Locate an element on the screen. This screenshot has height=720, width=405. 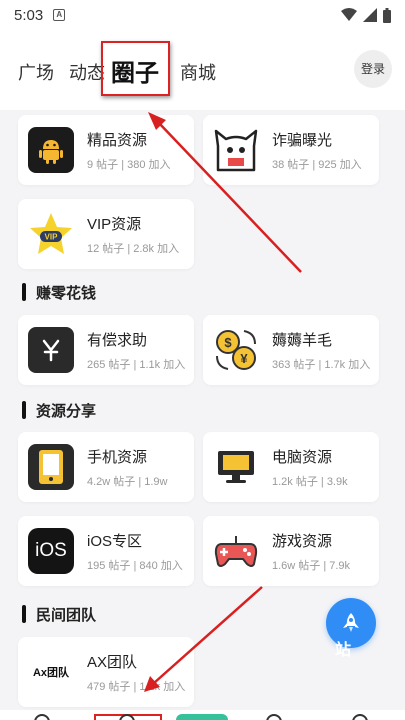
battery-icon is located at coordinates (387, 15).